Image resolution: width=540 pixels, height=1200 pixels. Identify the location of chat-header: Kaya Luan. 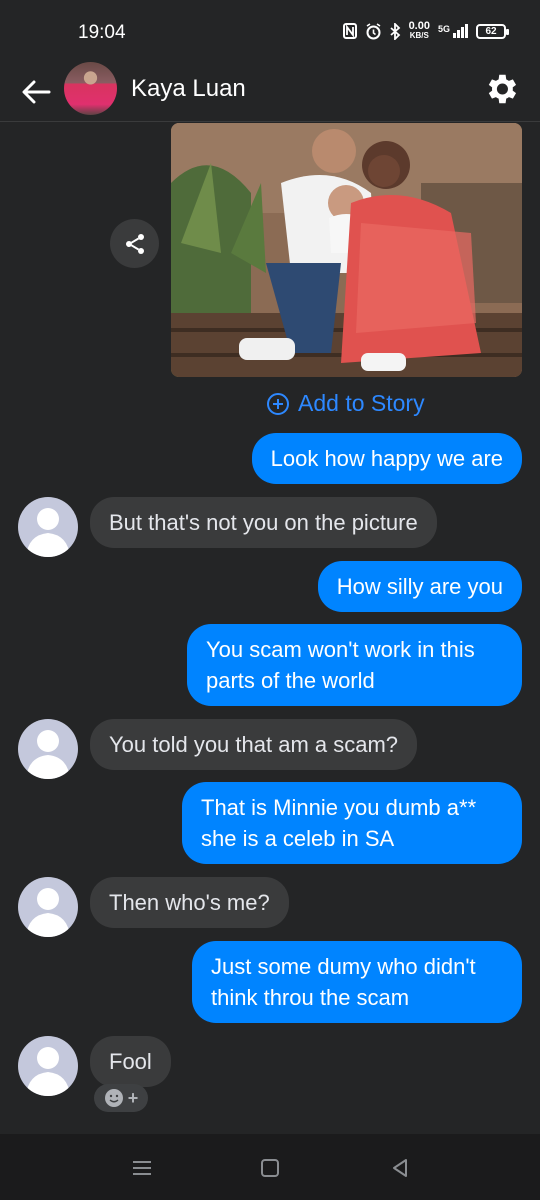
(270, 92).